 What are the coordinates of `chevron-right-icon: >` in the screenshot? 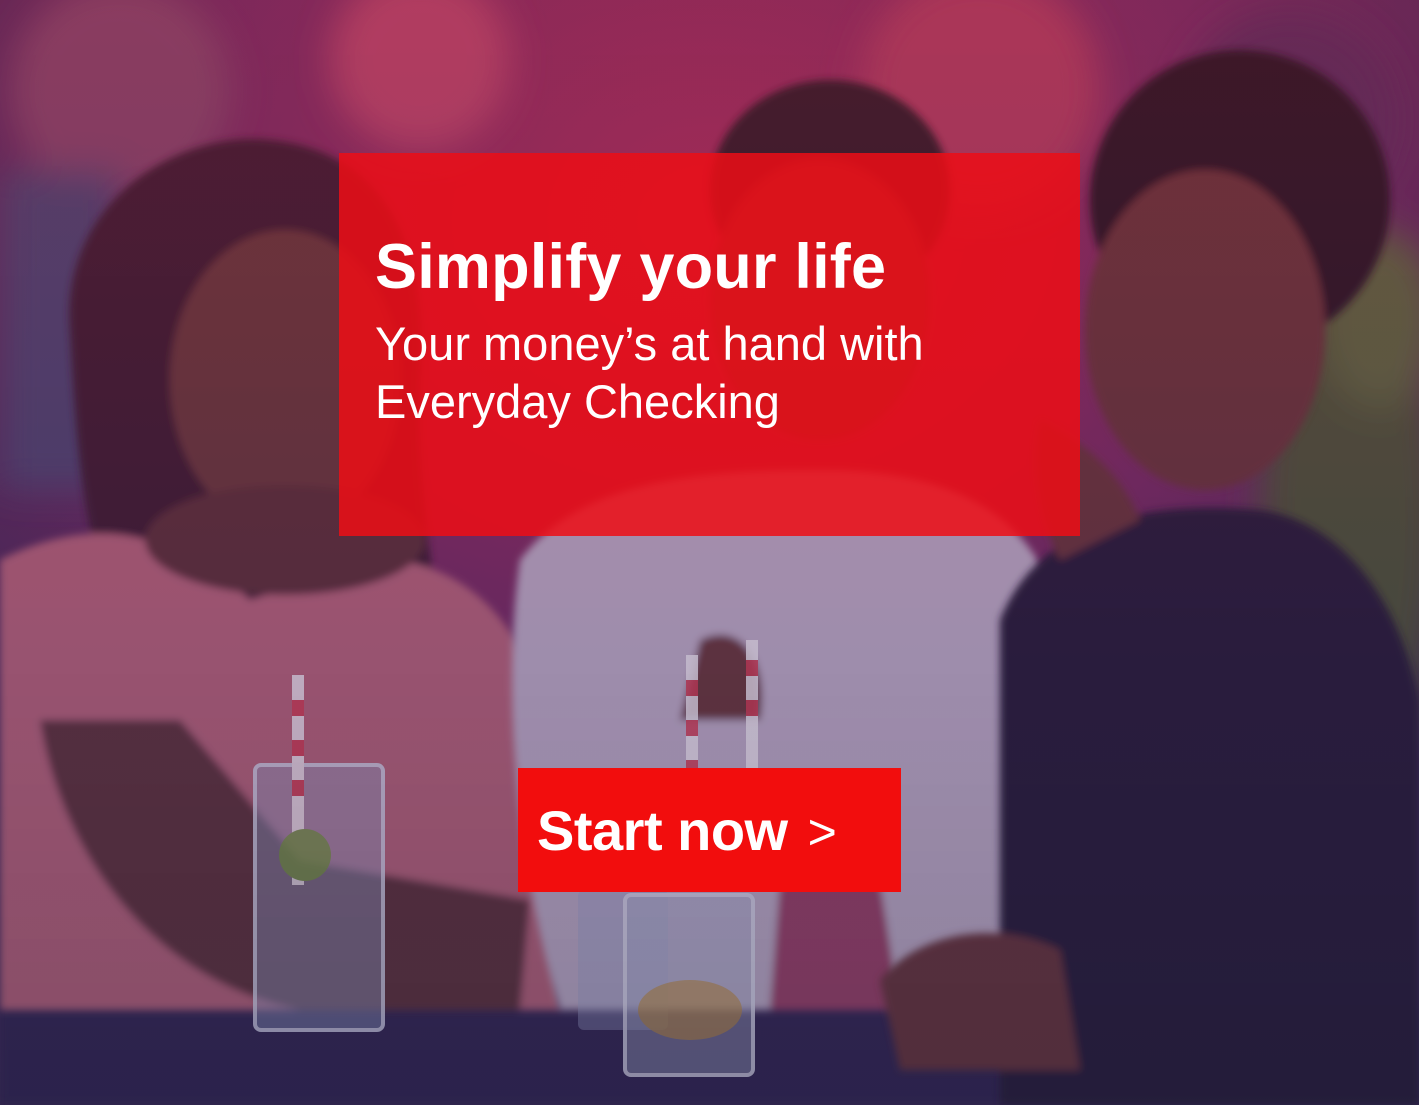 It's located at (822, 832).